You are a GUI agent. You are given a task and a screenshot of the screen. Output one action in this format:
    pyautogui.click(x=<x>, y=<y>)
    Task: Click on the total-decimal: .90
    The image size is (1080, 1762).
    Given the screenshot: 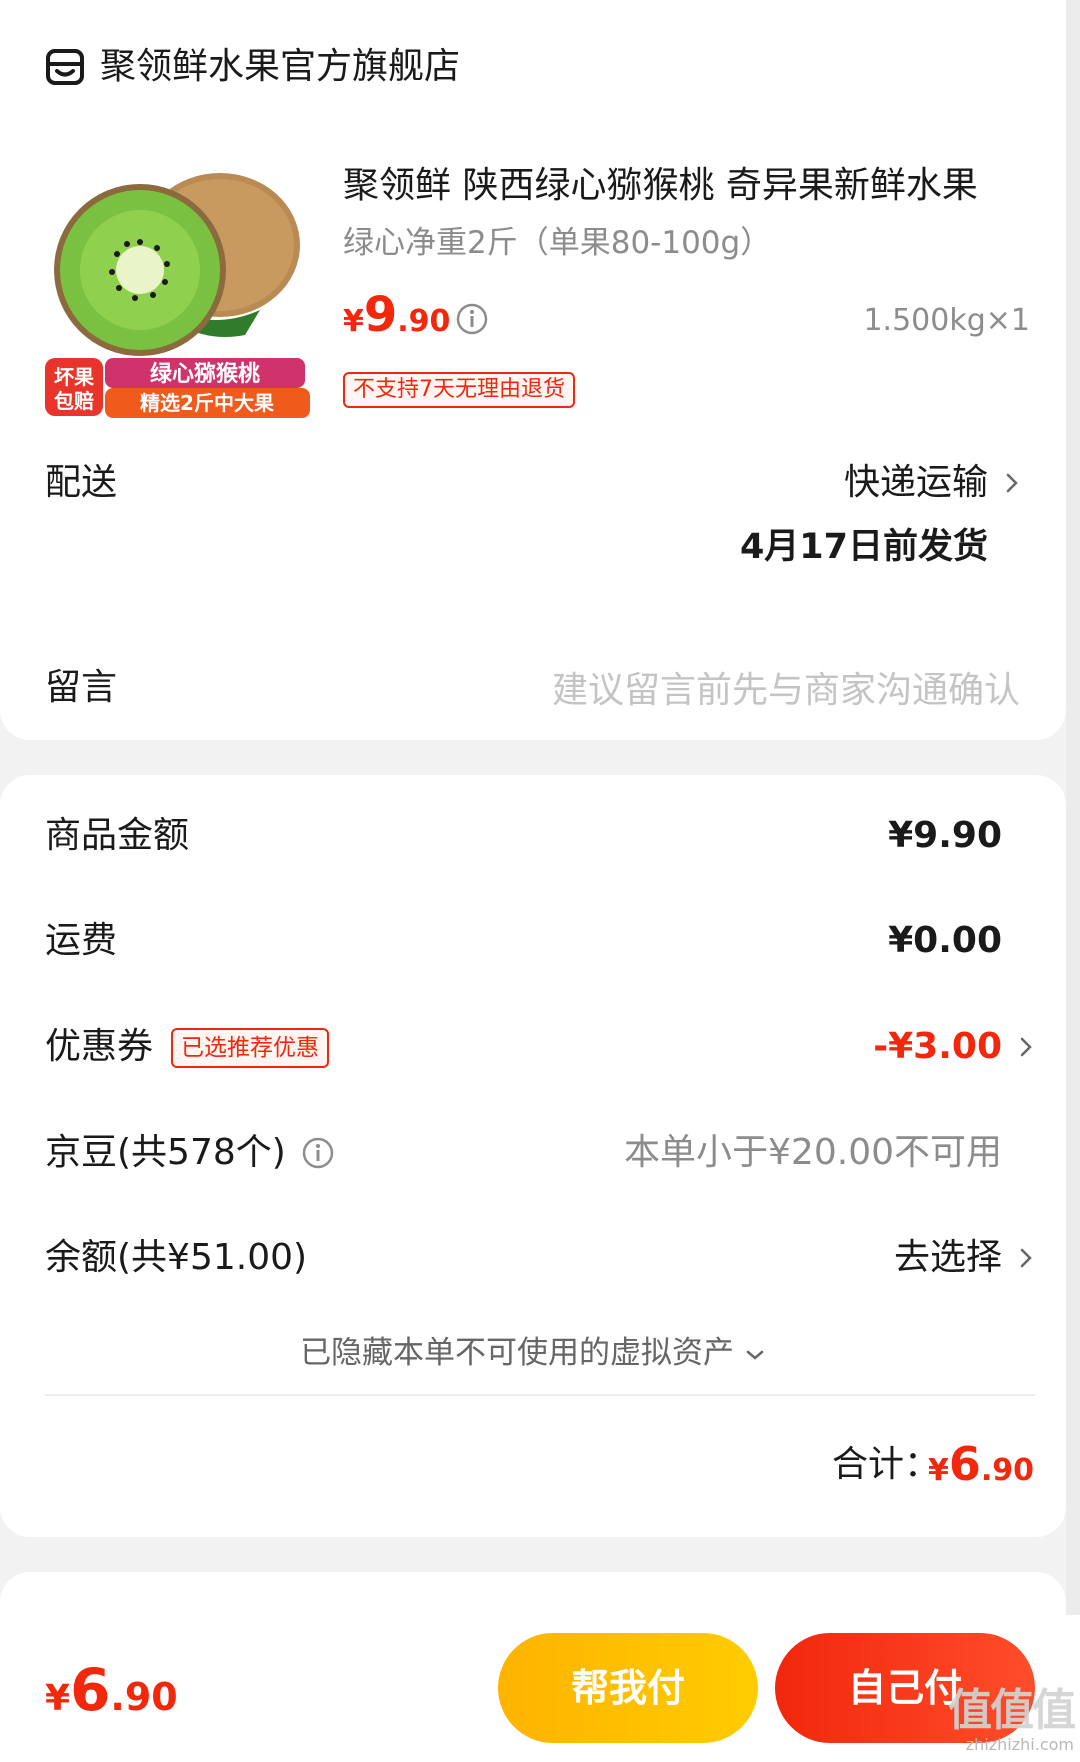 What is the action you would take?
    pyautogui.click(x=1007, y=1470)
    